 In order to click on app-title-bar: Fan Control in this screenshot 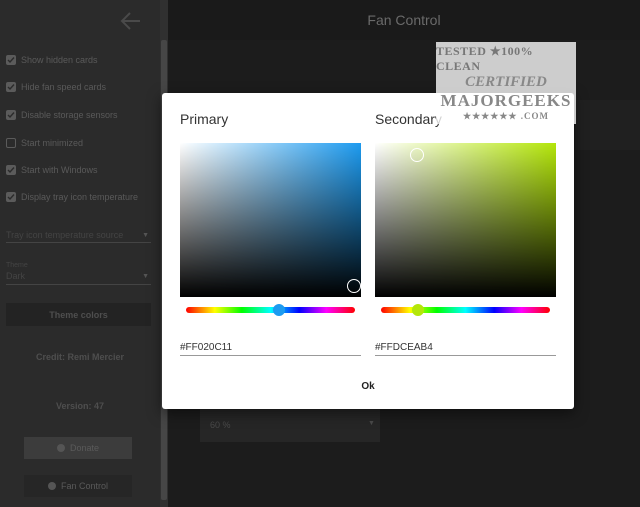, I will do `click(404, 20)`.